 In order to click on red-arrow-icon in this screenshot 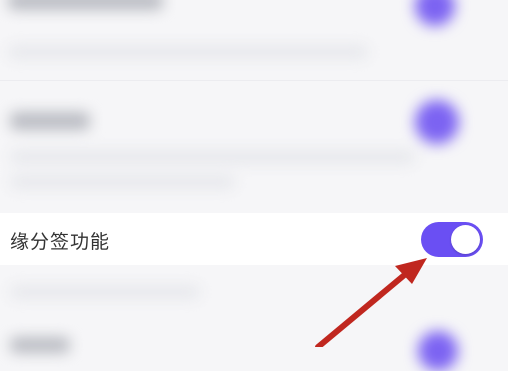, I will do `click(371, 302)`.